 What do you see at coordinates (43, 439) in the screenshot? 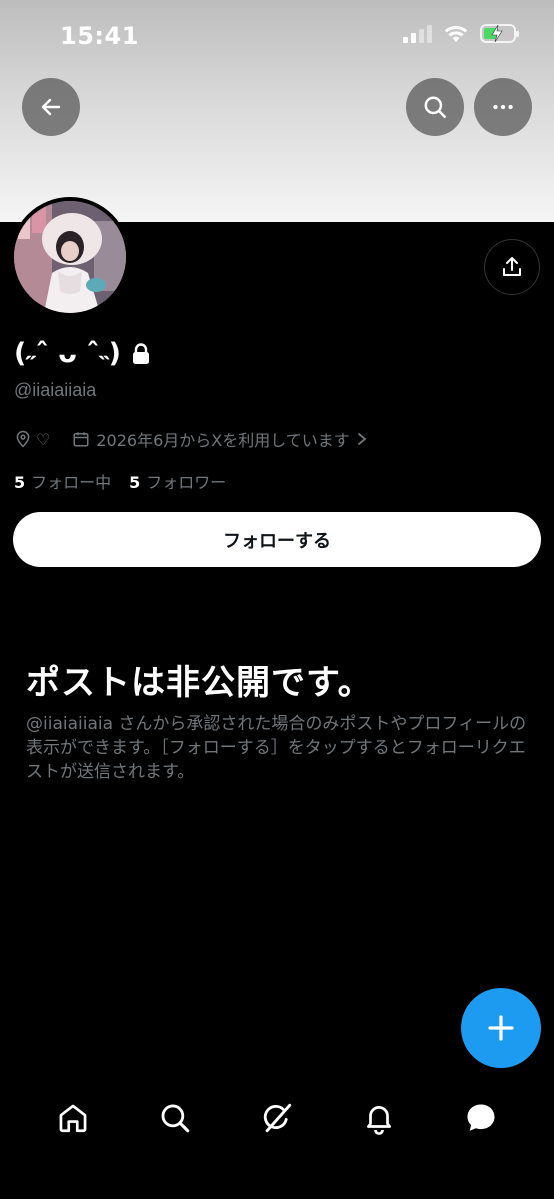
I see `location-text: ♡` at bounding box center [43, 439].